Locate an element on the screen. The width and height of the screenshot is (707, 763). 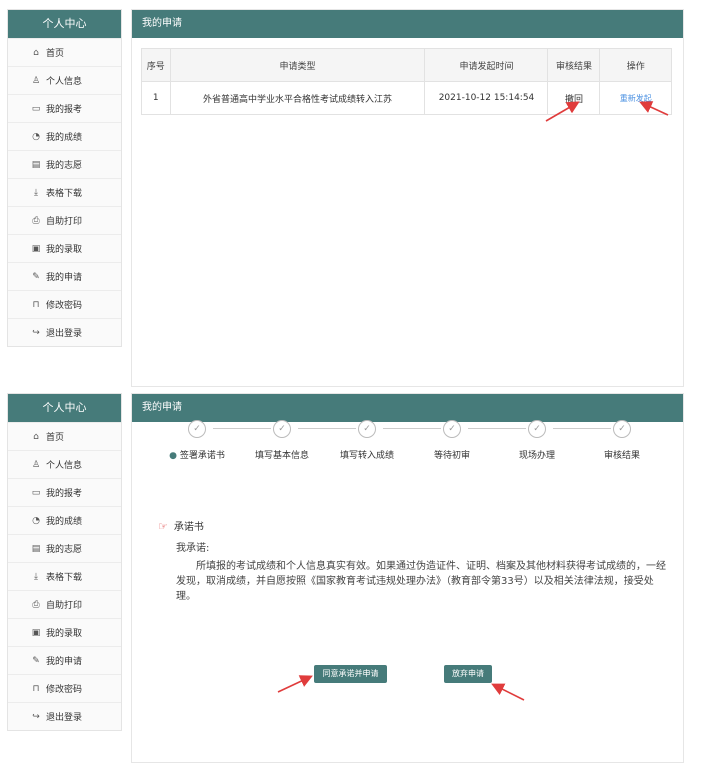
step-3: ✓ 填写转入成绩 is located at coordinates (367, 440).